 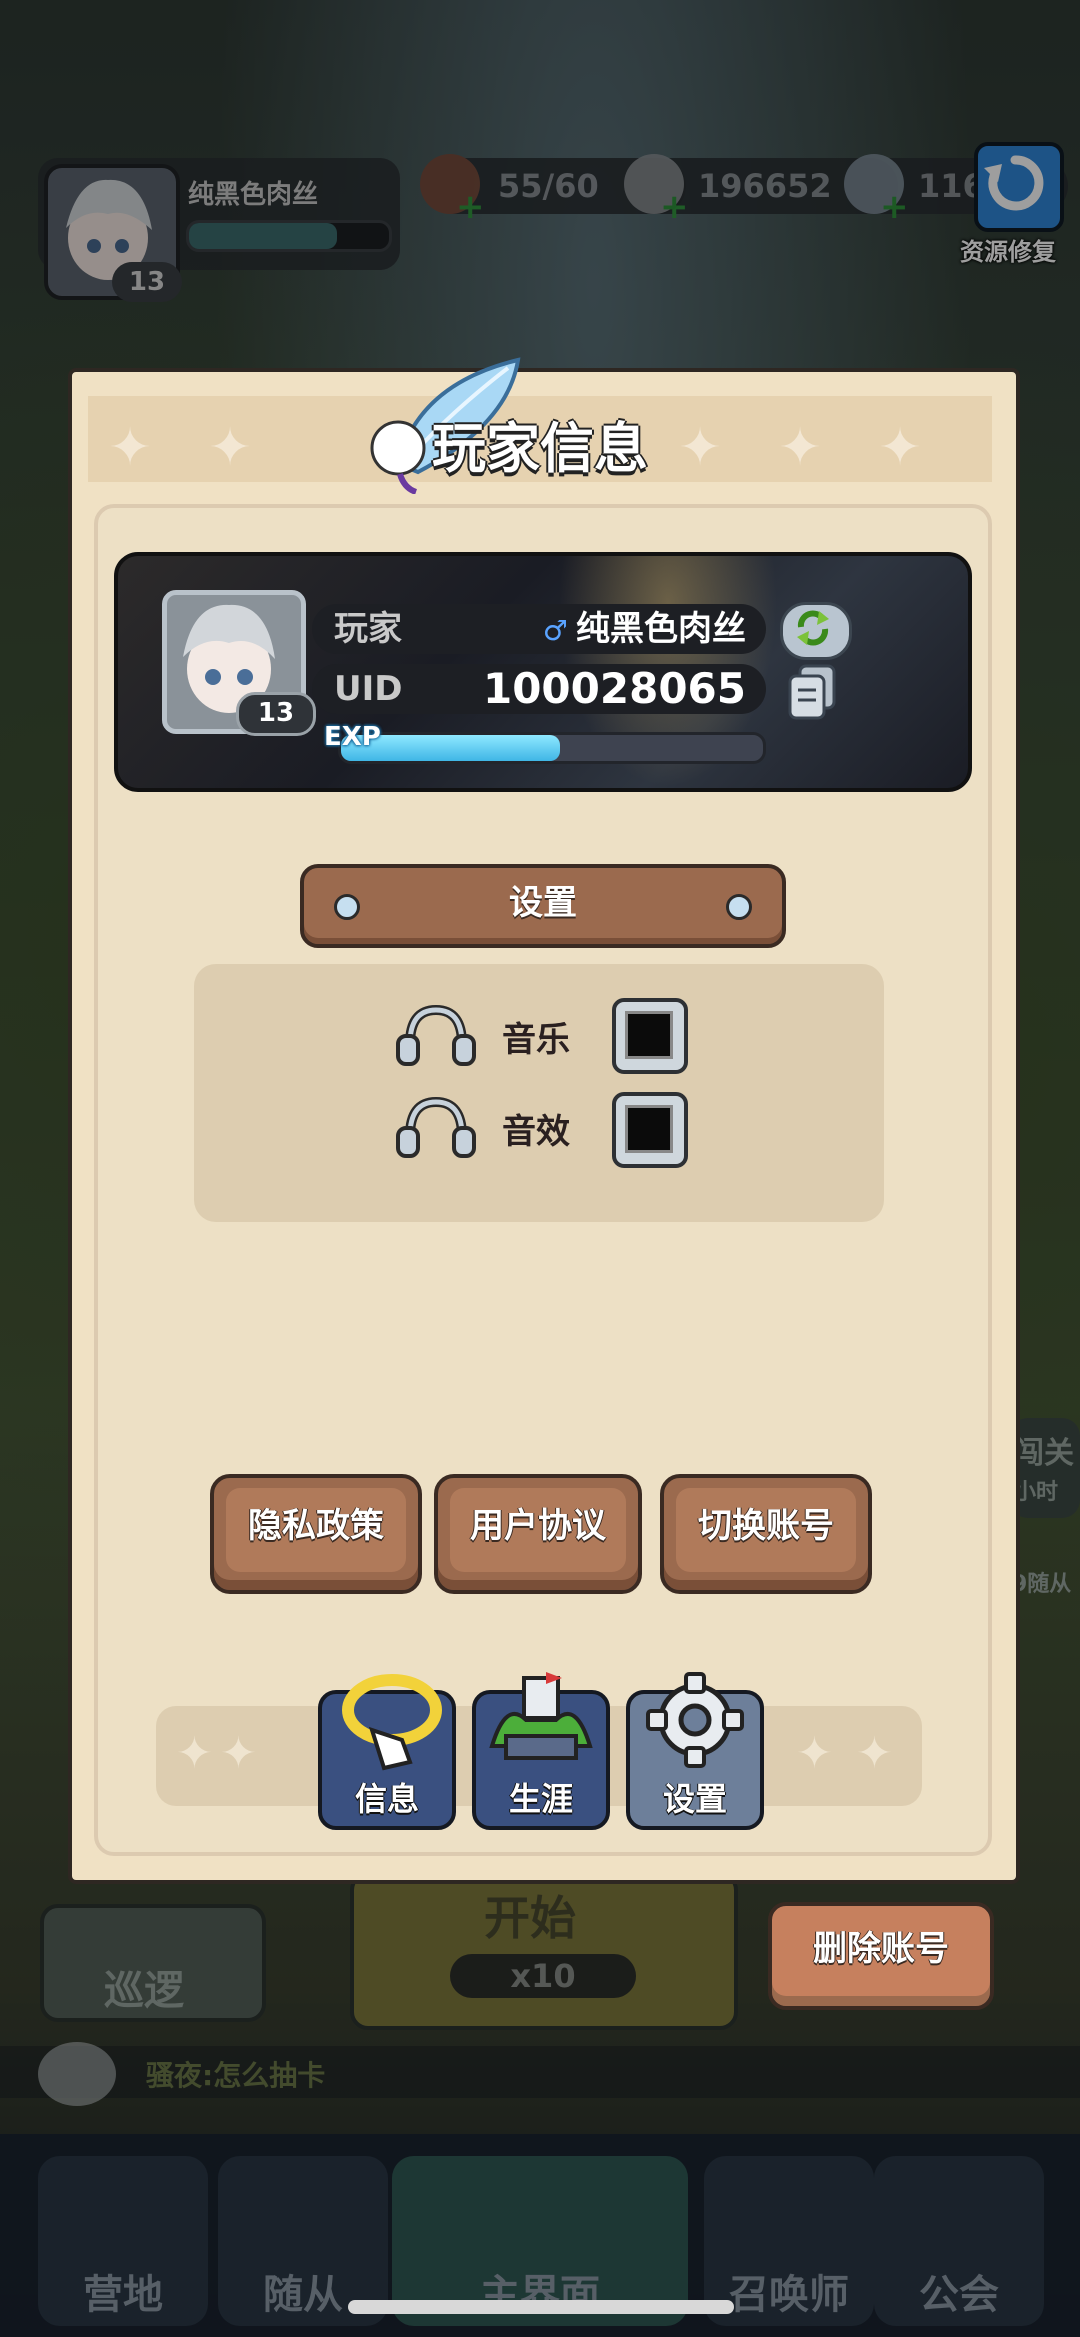 I want to click on switch-account-button: 切换账号, so click(x=766, y=1534).